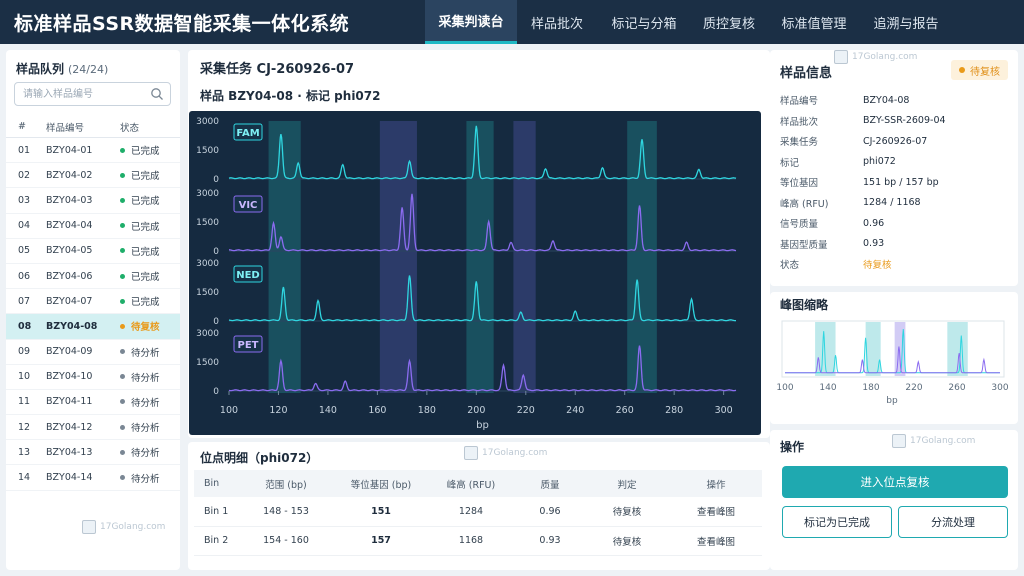 Image resolution: width=1024 pixels, height=576 pixels. Describe the element at coordinates (894, 369) in the screenshot. I see `peak-thumbnail-chart: 100 140 180 220 260 300 bp` at that location.